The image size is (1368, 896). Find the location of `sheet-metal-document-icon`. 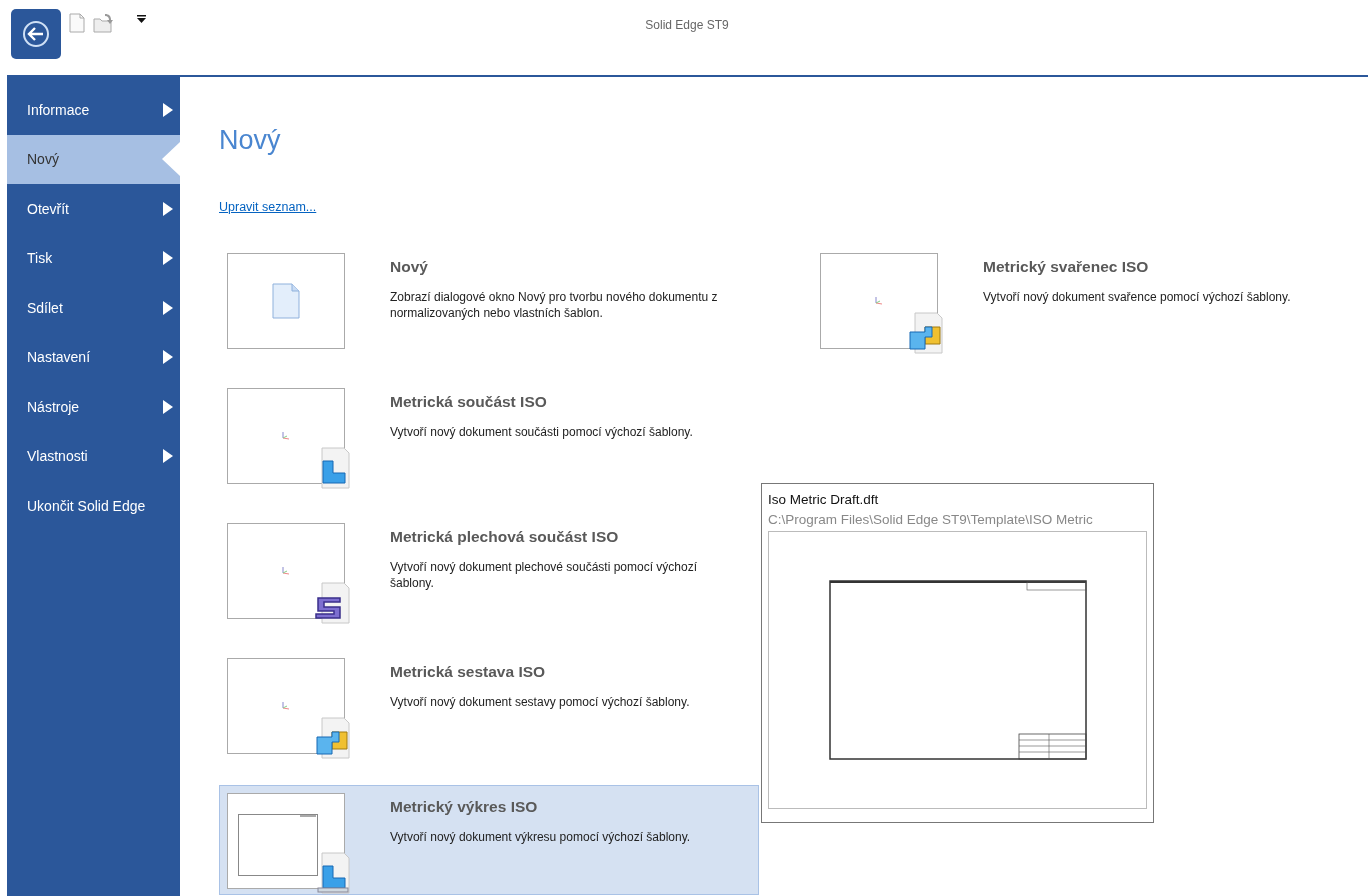

sheet-metal-document-icon is located at coordinates (332, 603).